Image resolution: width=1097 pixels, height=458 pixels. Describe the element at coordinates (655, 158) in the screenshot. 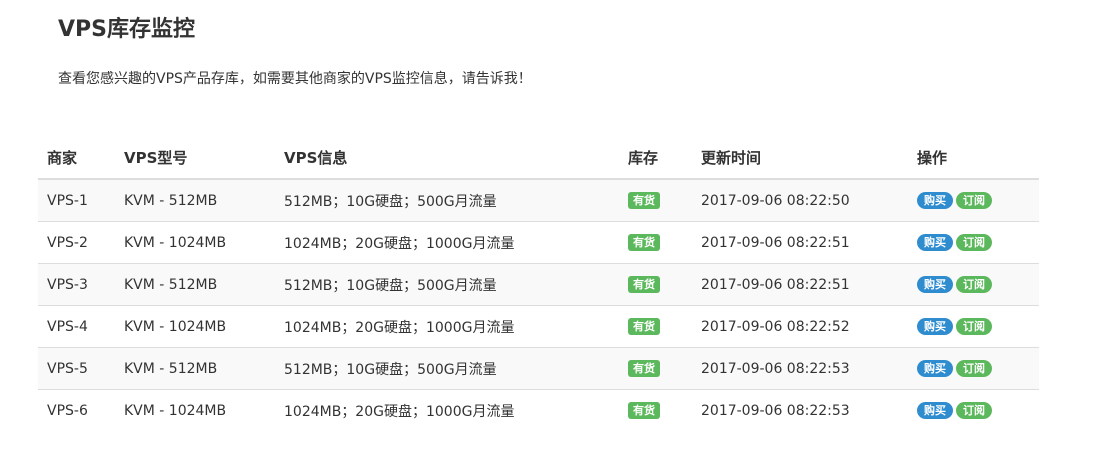

I see `column-header-stock: 库存` at that location.